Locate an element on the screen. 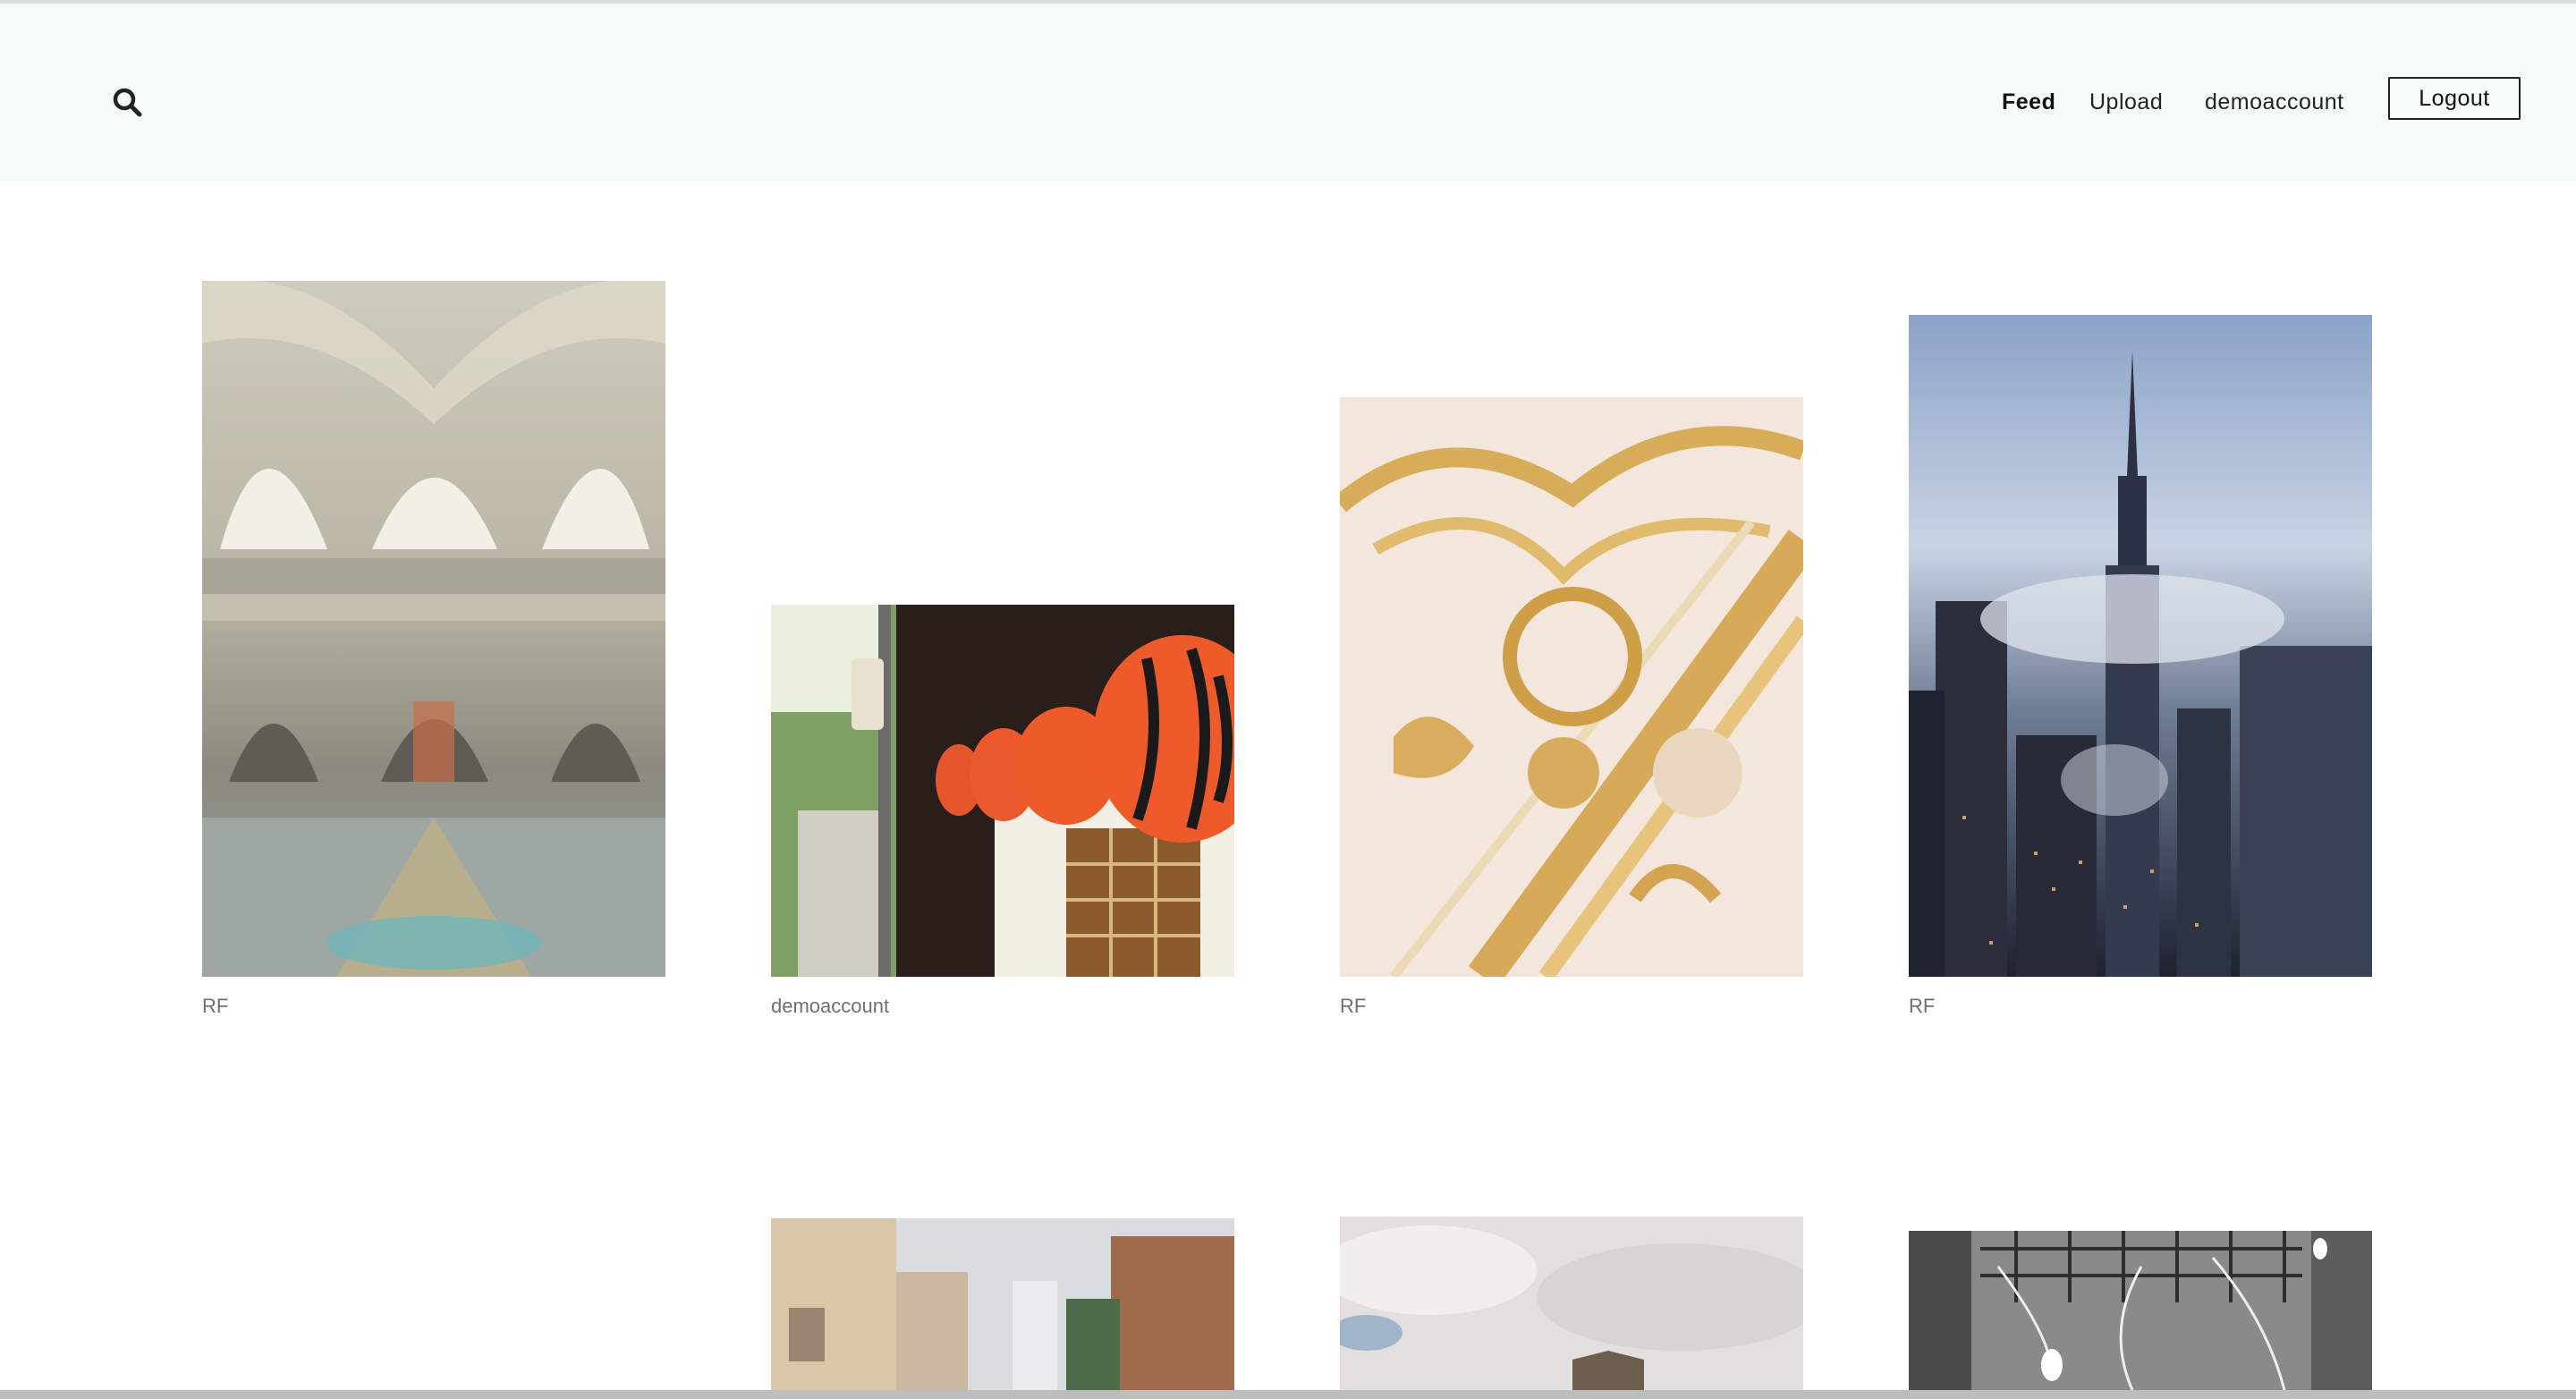  top-navbar: Feed Upload demoaccount Logout is located at coordinates (1288, 92).